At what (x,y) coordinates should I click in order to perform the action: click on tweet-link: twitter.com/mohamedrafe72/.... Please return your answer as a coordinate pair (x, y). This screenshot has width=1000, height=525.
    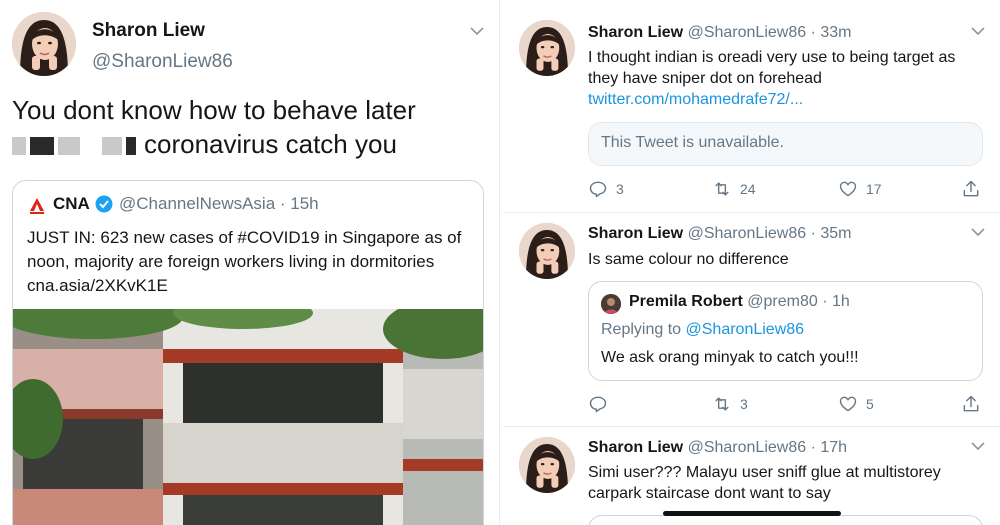
    Looking at the image, I should click on (785, 99).